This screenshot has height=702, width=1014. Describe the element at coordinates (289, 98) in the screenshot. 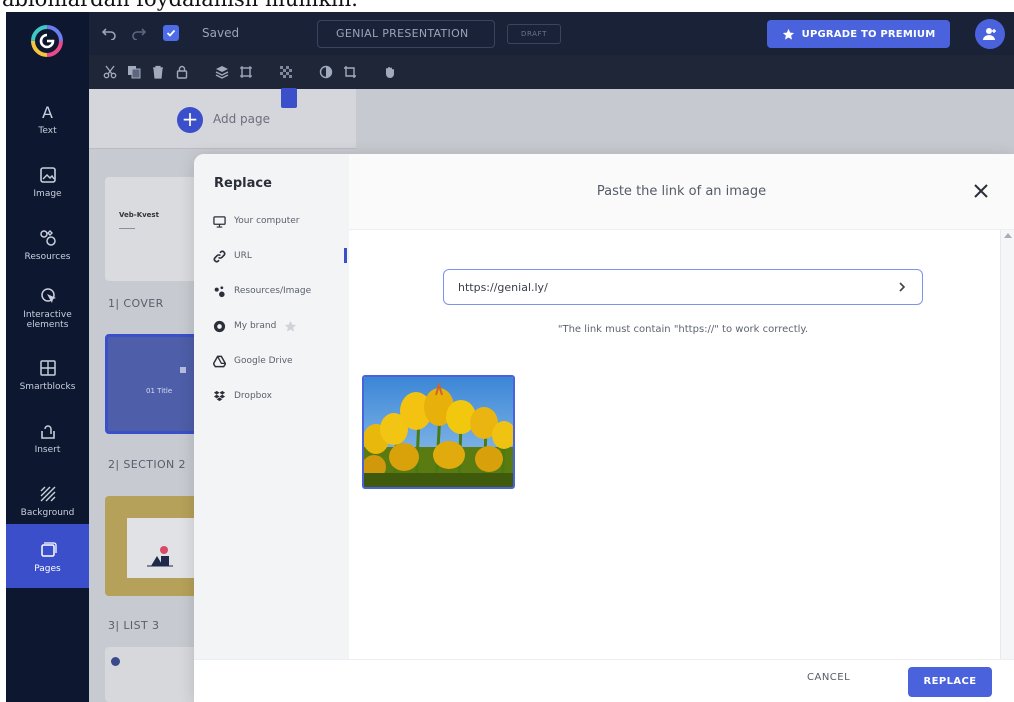

I see `pin-icon` at that location.